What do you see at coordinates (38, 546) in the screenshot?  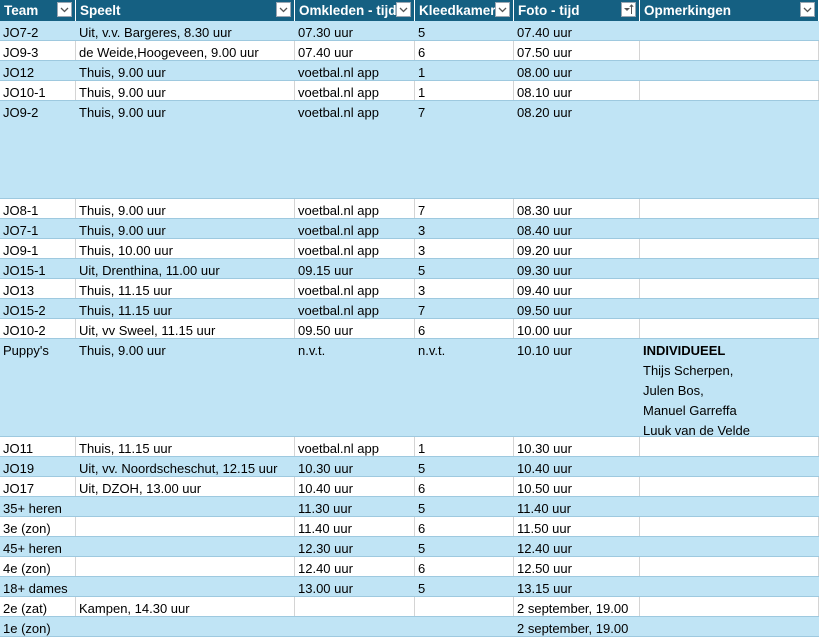 I see `cell-team: 45+ heren` at bounding box center [38, 546].